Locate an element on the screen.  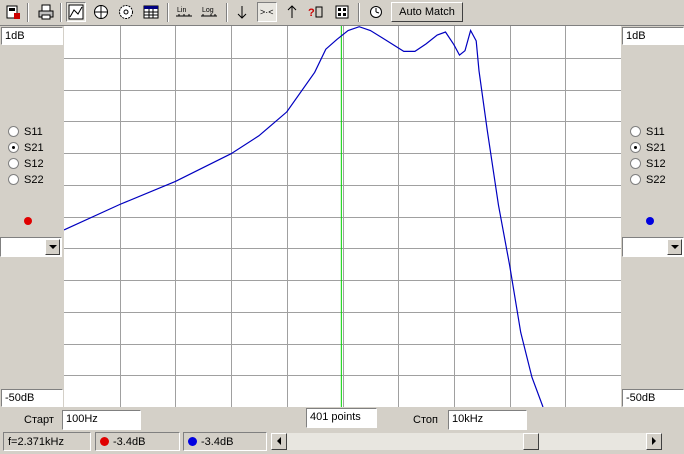
left-radio-s22: S22 is located at coordinates (26, 179).